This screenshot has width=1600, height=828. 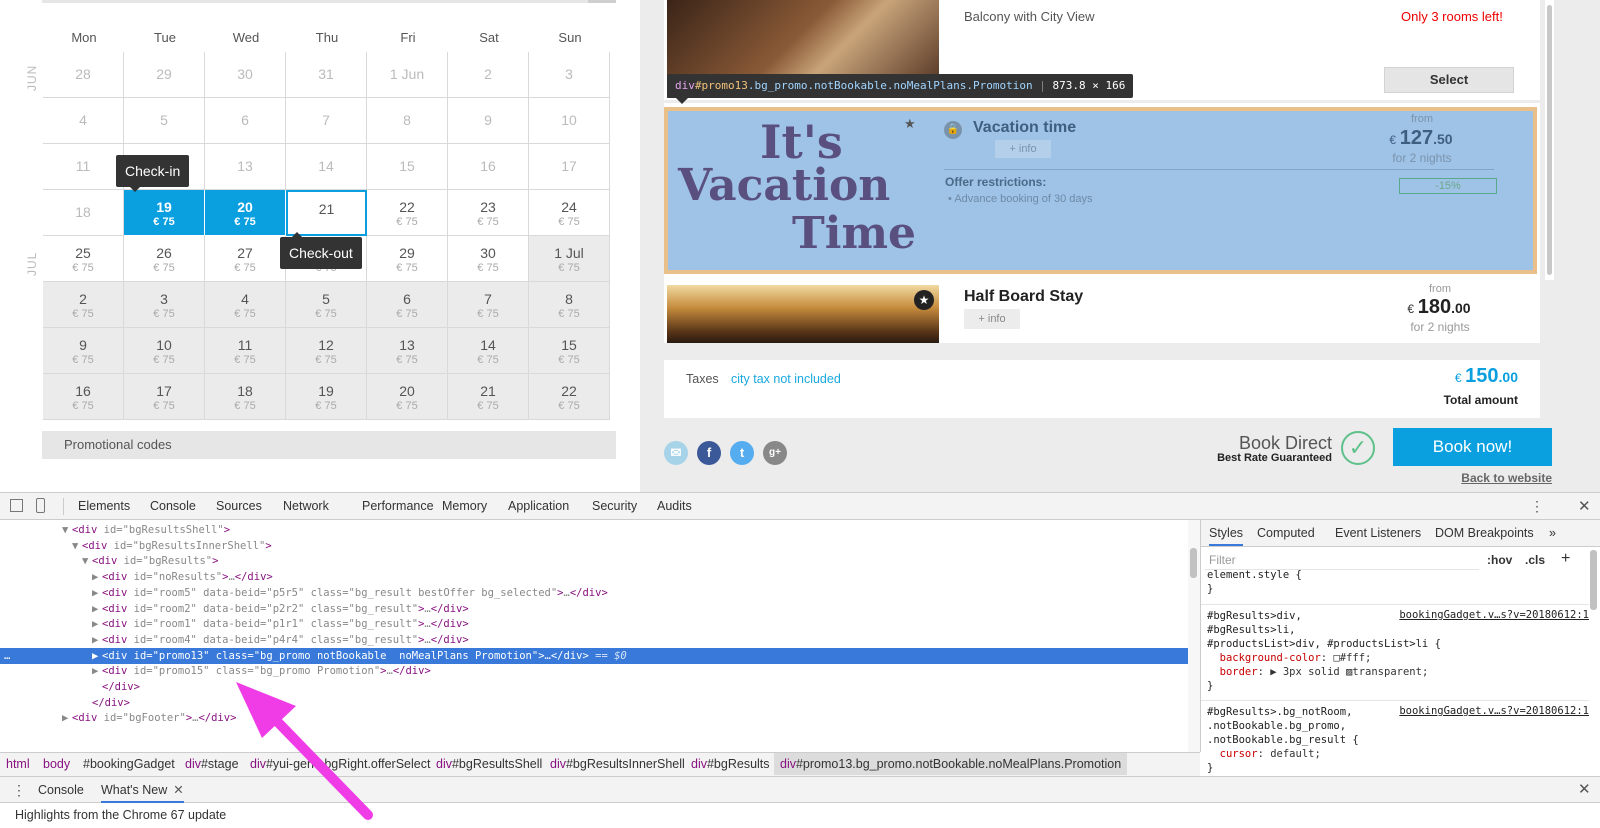 What do you see at coordinates (1537, 506) in the screenshot?
I see `more-options-icon: ⋮` at bounding box center [1537, 506].